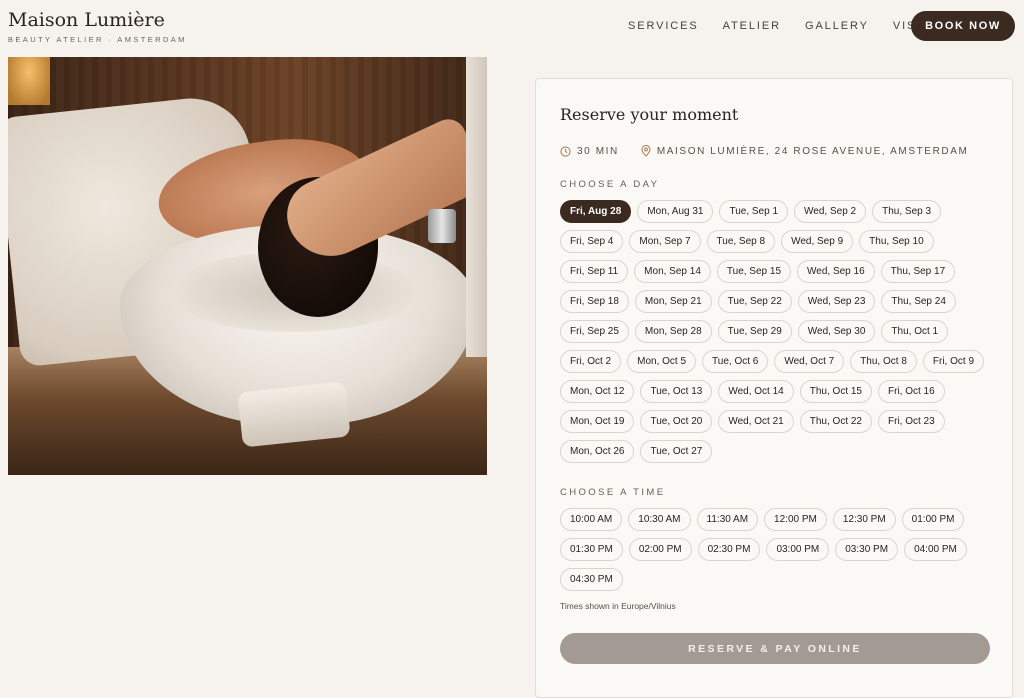 The image size is (1024, 698). I want to click on day-chip: Mon, Aug 31, so click(675, 211).